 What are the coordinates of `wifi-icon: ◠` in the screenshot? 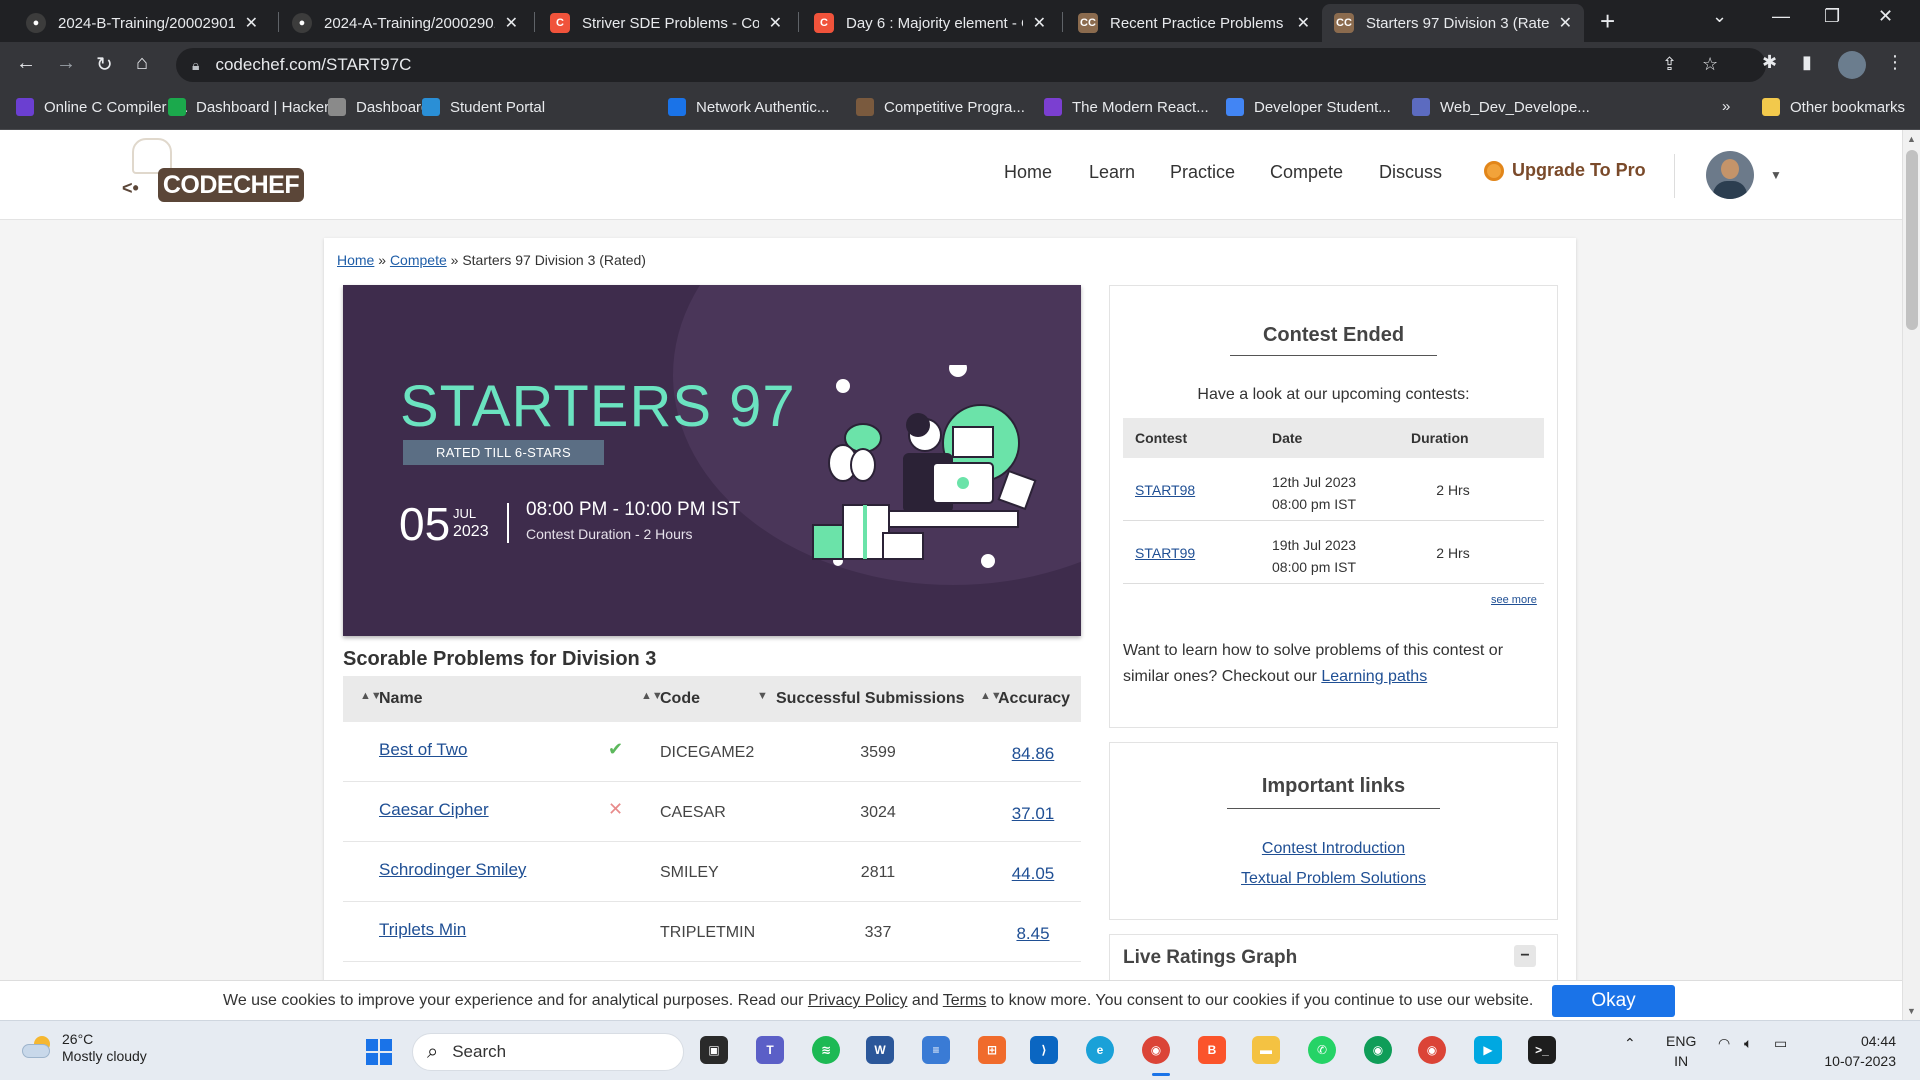 It's located at (1724, 1043).